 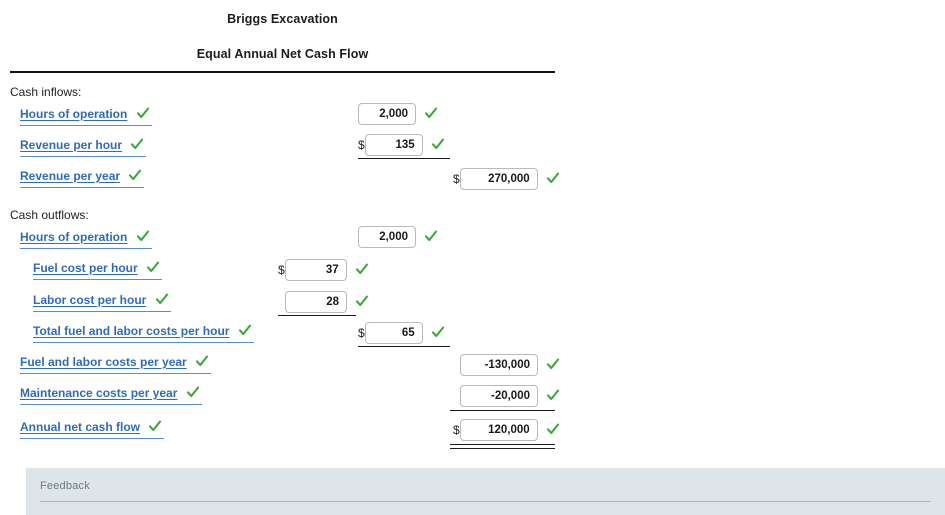 I want to click on row-label-underline: Labor cost per hour, so click(x=102, y=302).